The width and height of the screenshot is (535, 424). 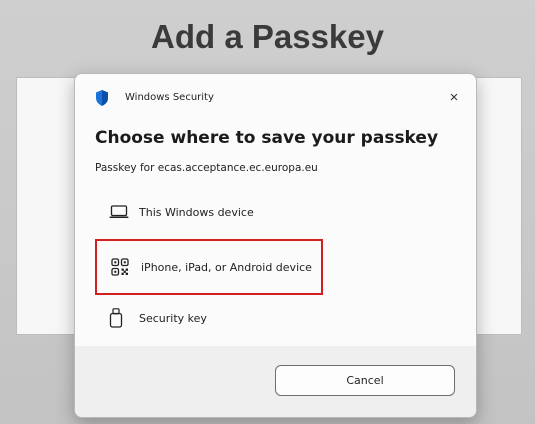 What do you see at coordinates (123, 318) in the screenshot?
I see `usb-key-icon` at bounding box center [123, 318].